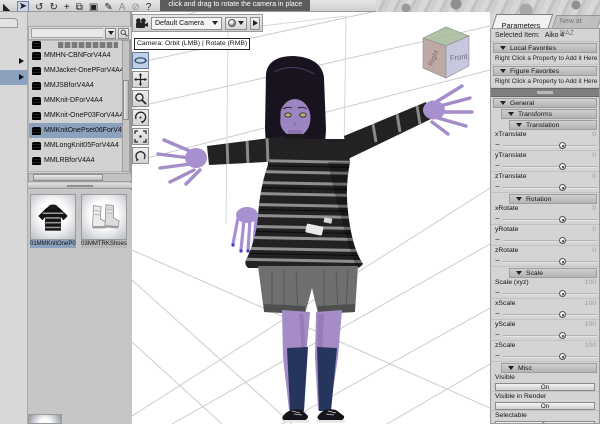 The width and height of the screenshot is (600, 424). What do you see at coordinates (545, 71) in the screenshot?
I see `section-figure-favorites: Figure Favorites` at bounding box center [545, 71].